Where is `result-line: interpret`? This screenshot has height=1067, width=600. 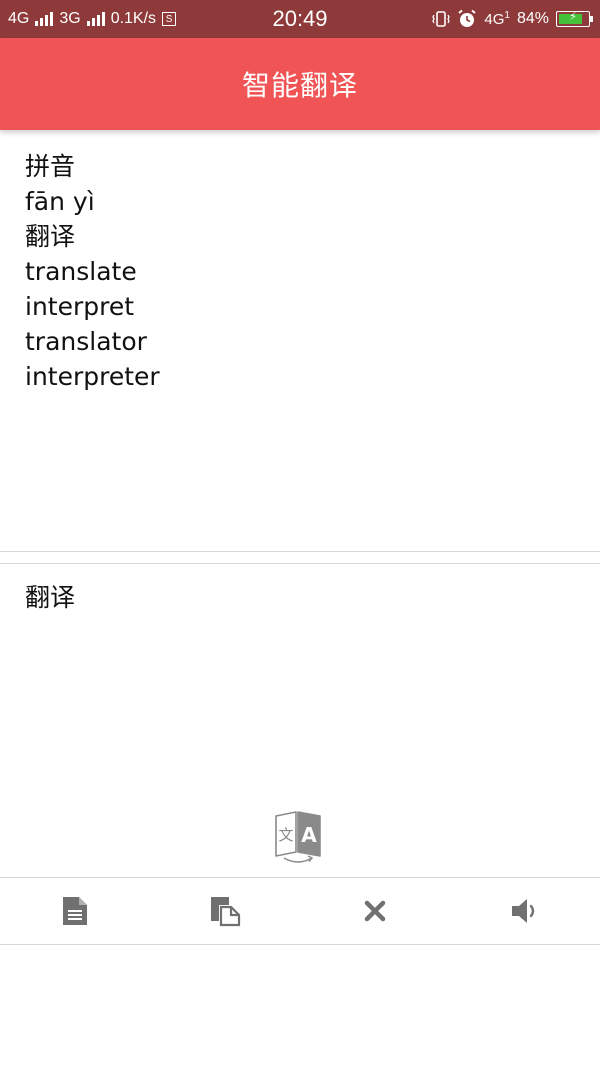 result-line: interpret is located at coordinates (80, 306).